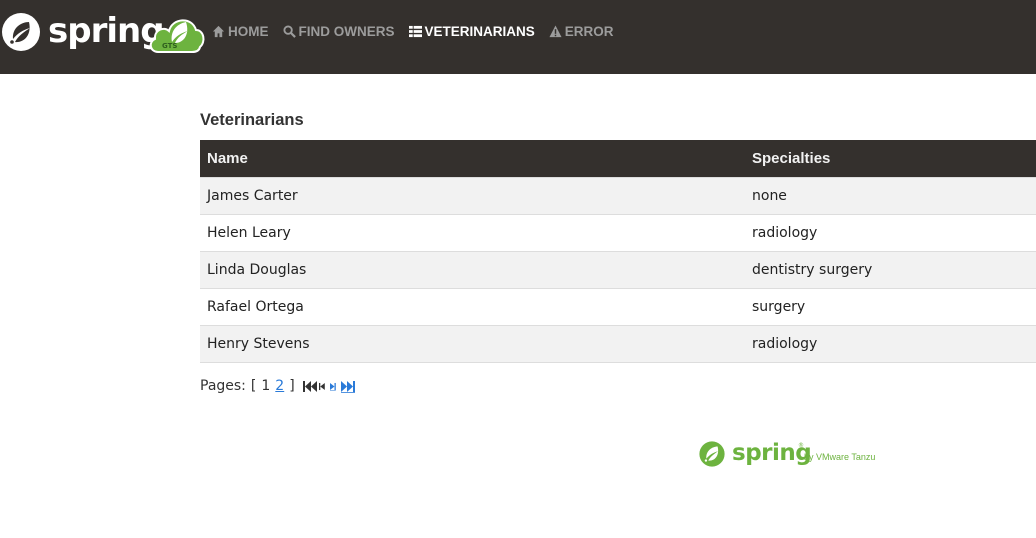 The width and height of the screenshot is (1036, 538). Describe the element at coordinates (252, 120) in the screenshot. I see `page-title: Veterinarians` at that location.